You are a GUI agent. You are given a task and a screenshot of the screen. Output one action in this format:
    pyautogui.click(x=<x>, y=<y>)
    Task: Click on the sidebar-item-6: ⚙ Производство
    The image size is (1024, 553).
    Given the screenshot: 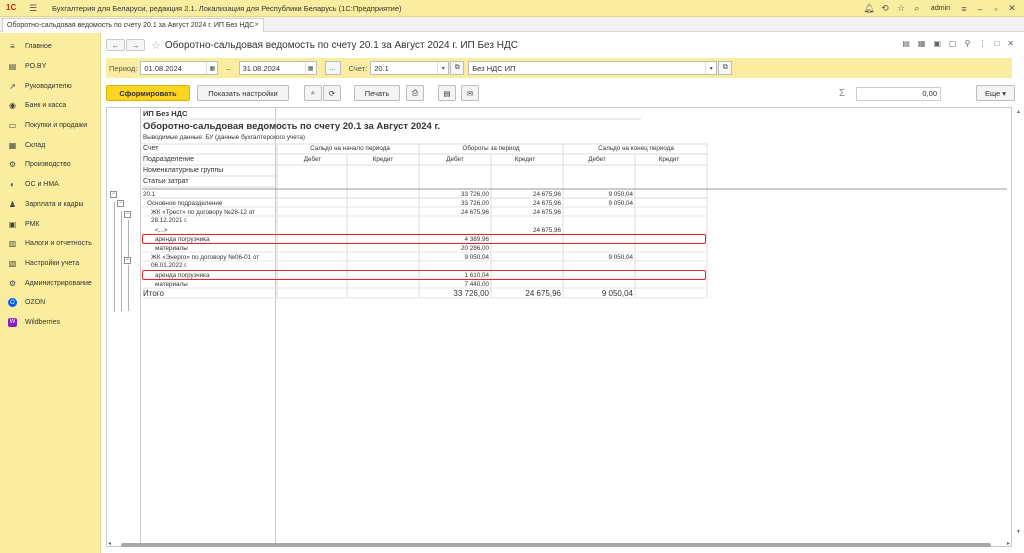 What is the action you would take?
    pyautogui.click(x=50, y=165)
    